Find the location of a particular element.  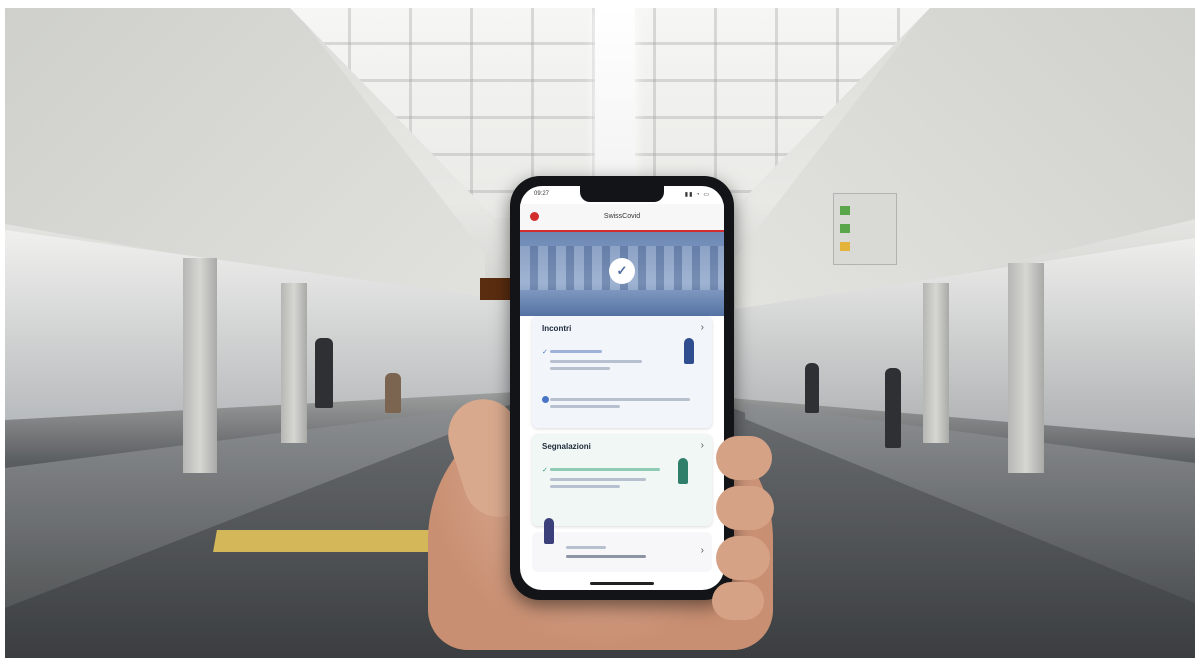

swisscovid-logo-icon: ✓ is located at coordinates (622, 271).